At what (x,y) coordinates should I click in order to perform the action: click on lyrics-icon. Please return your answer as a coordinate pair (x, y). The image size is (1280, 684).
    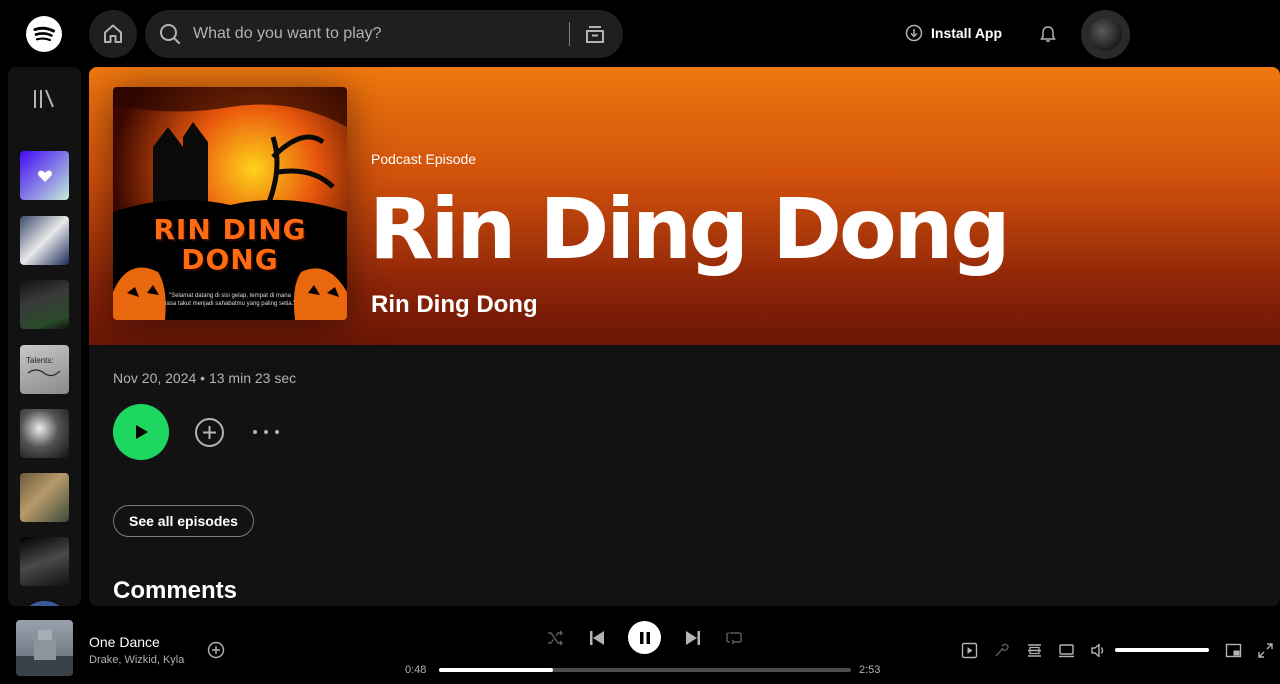
    Looking at the image, I should click on (1001, 650).